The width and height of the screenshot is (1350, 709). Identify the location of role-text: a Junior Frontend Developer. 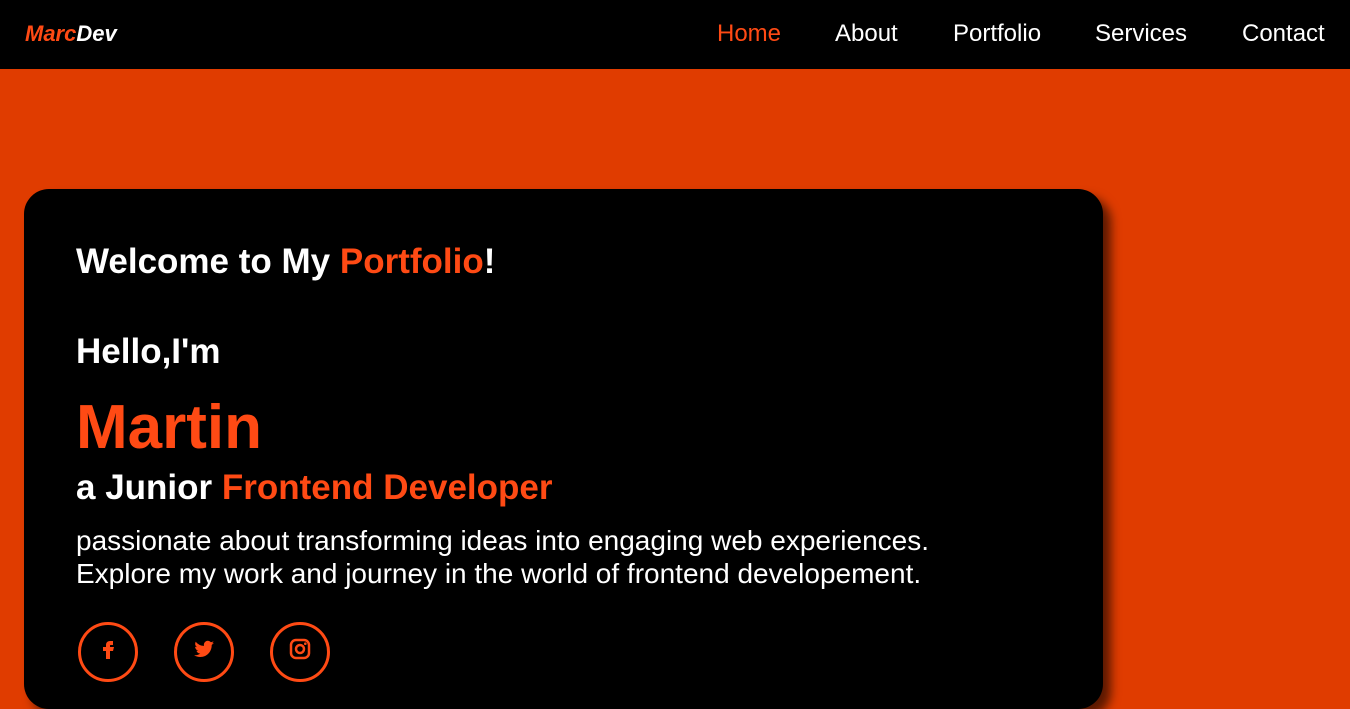
(314, 488).